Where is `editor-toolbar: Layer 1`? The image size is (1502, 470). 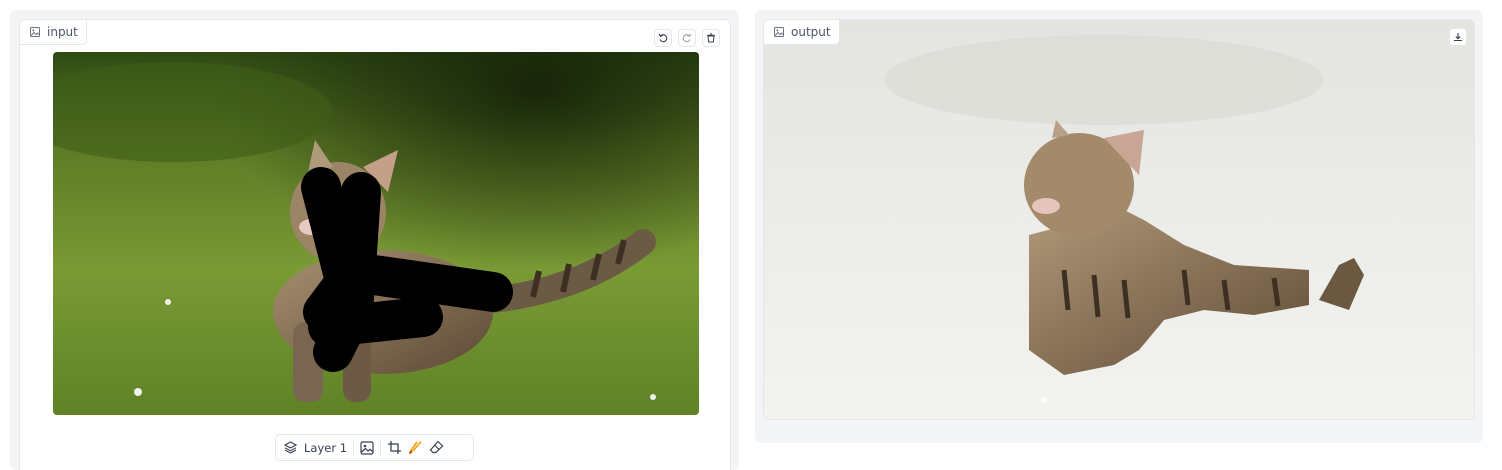 editor-toolbar: Layer 1 is located at coordinates (374, 447).